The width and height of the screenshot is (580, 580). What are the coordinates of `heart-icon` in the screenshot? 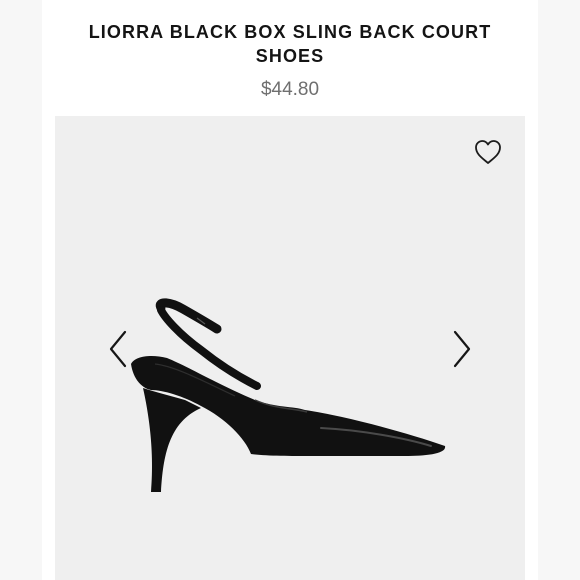 It's located at (488, 152).